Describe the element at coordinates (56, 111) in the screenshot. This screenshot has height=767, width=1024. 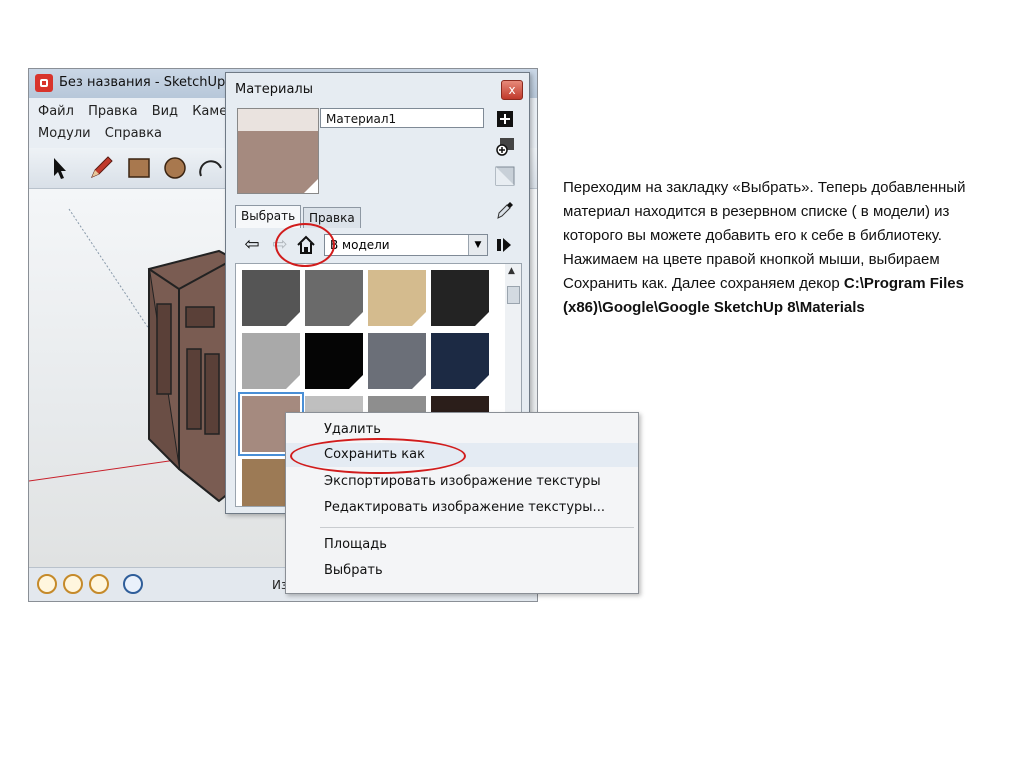
I see `menu-file: Файл` at that location.